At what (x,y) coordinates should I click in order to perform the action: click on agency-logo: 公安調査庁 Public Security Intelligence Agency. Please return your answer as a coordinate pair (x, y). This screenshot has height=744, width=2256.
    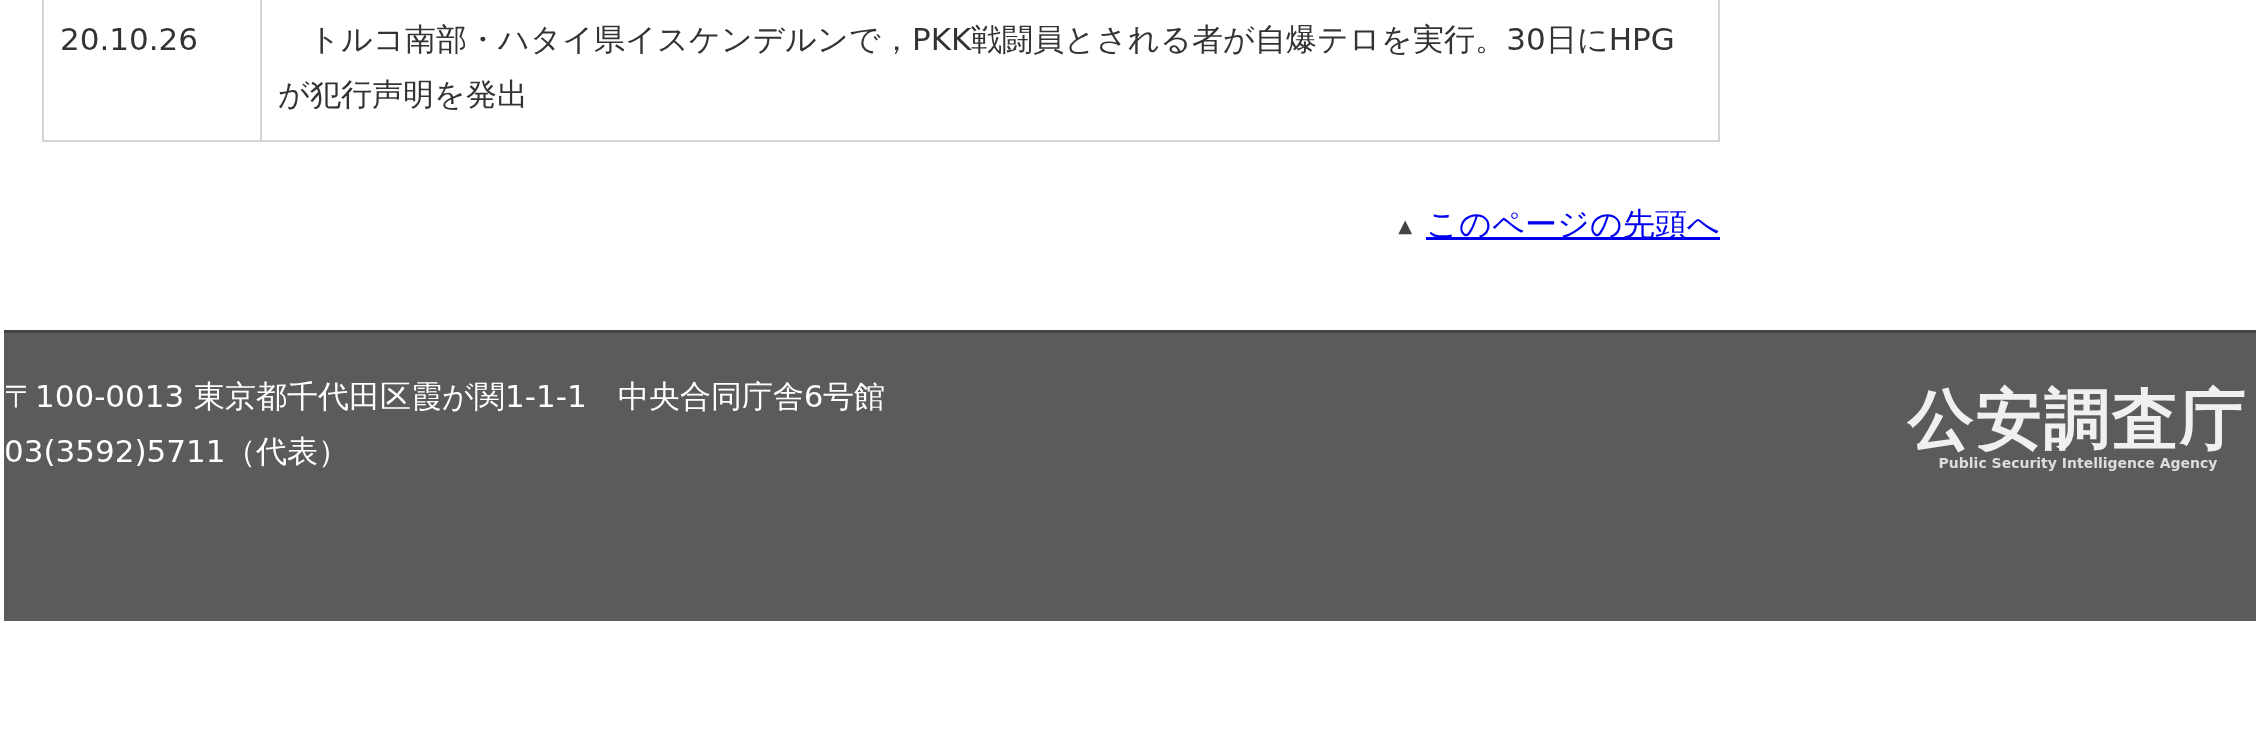
    Looking at the image, I should click on (2078, 425).